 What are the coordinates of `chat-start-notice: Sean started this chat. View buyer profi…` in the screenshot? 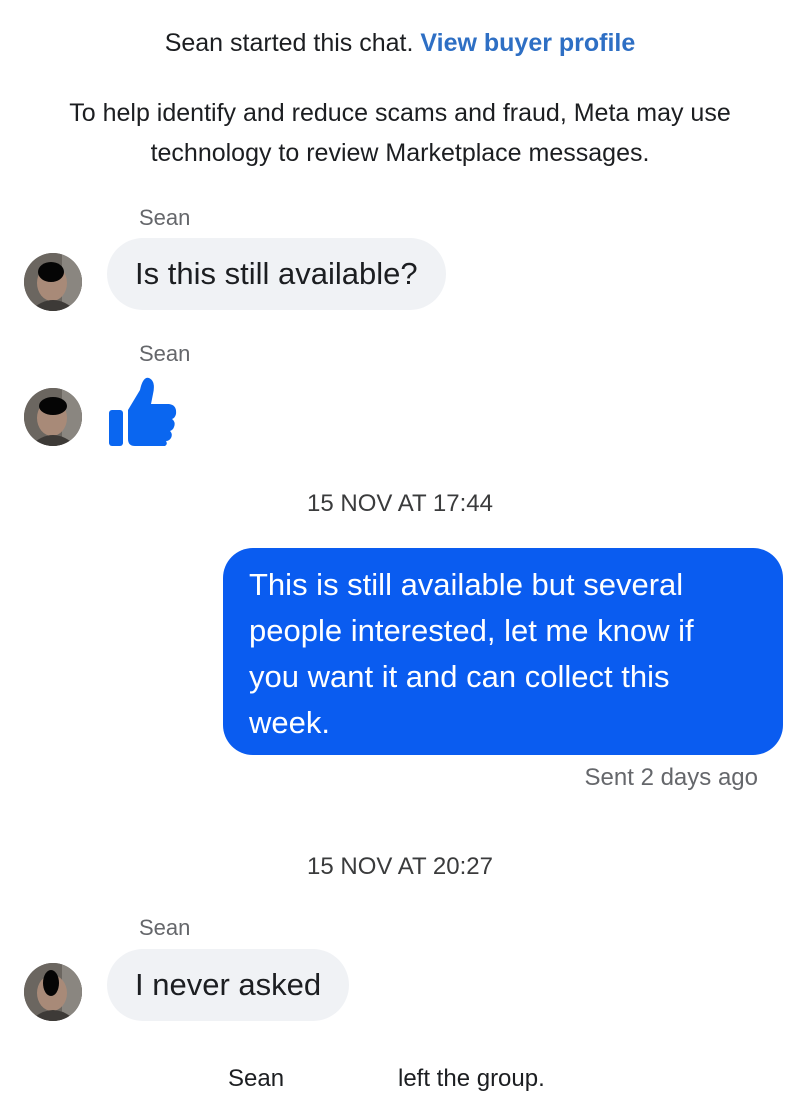 It's located at (400, 43).